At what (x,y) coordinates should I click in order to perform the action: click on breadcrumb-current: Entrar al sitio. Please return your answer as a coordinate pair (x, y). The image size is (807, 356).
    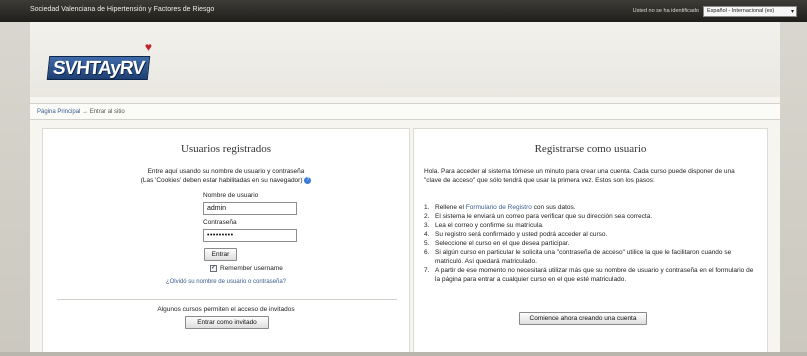
    Looking at the image, I should click on (107, 112).